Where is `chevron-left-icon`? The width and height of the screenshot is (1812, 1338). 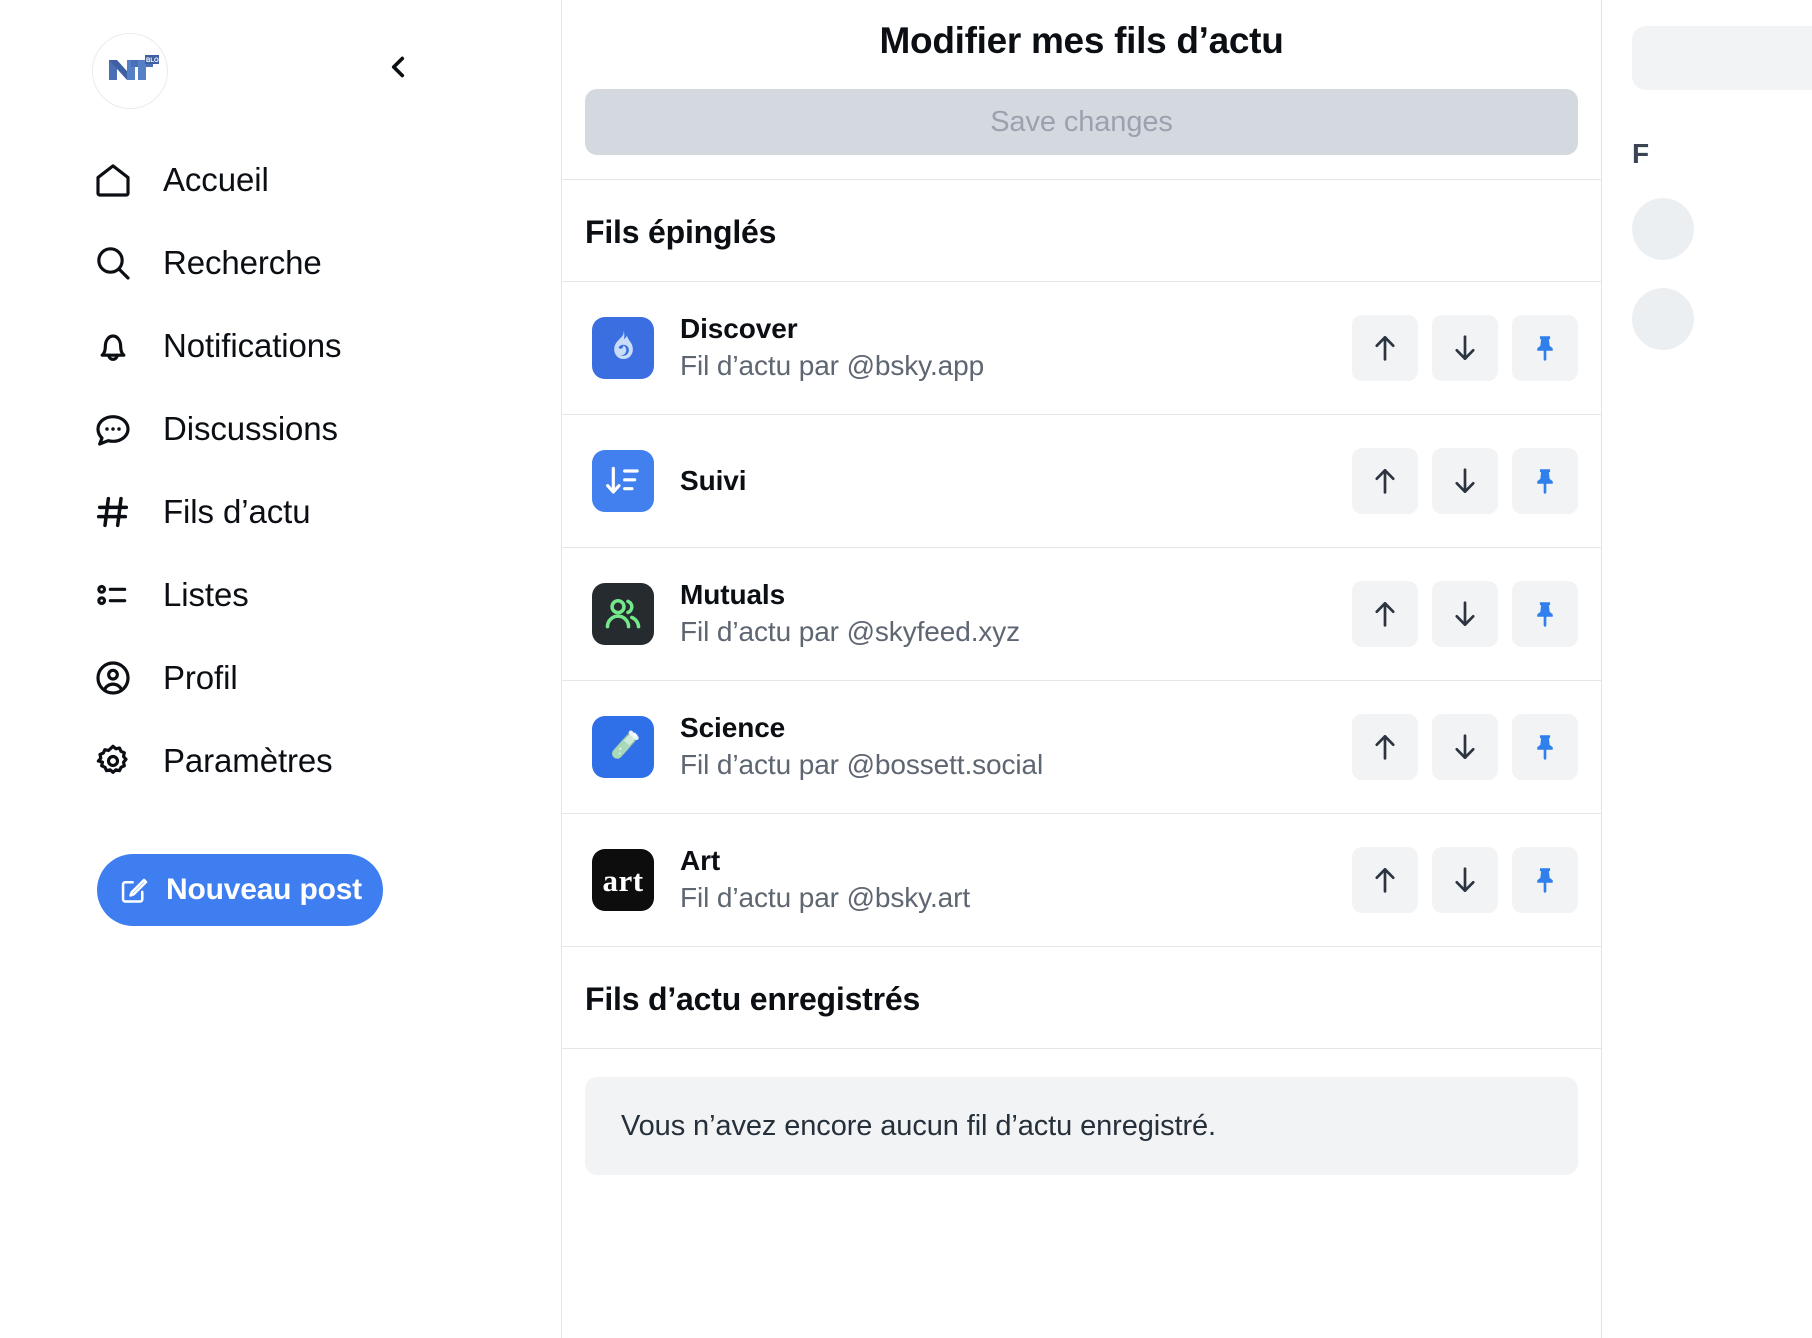
chevron-left-icon is located at coordinates (398, 67).